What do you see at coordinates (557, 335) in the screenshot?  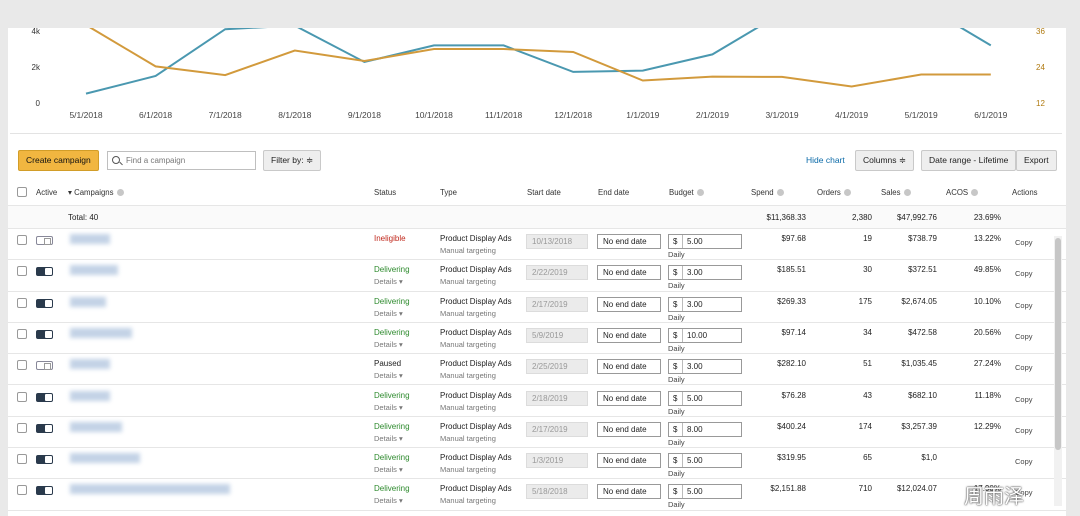 I see `start-date-field: 5/9/2019` at bounding box center [557, 335].